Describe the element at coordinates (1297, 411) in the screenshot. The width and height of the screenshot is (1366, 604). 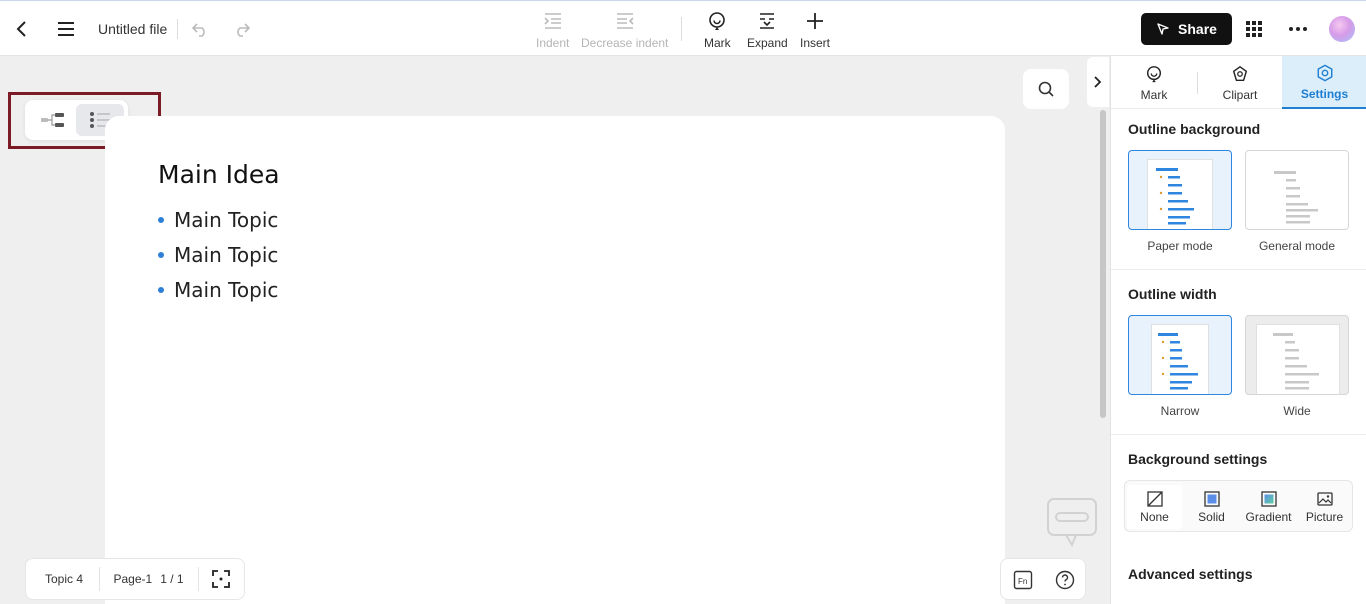
I see `wide-label: Wide` at that location.